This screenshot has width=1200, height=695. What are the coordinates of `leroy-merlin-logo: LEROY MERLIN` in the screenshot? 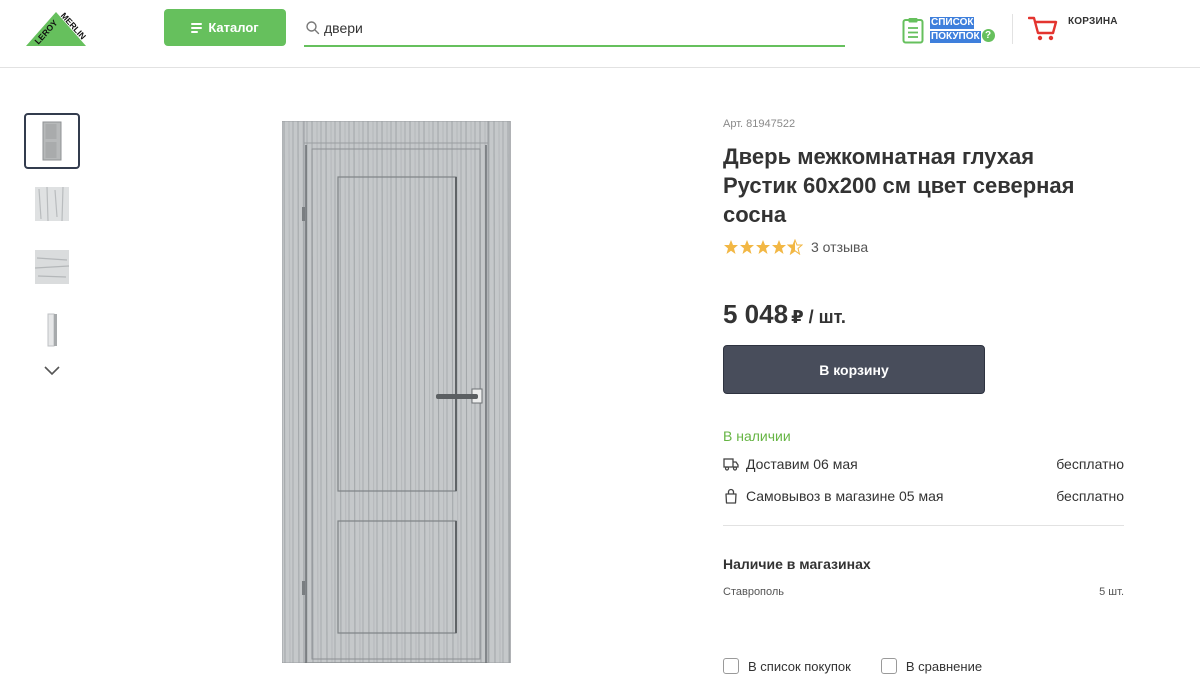 It's located at (56, 30).